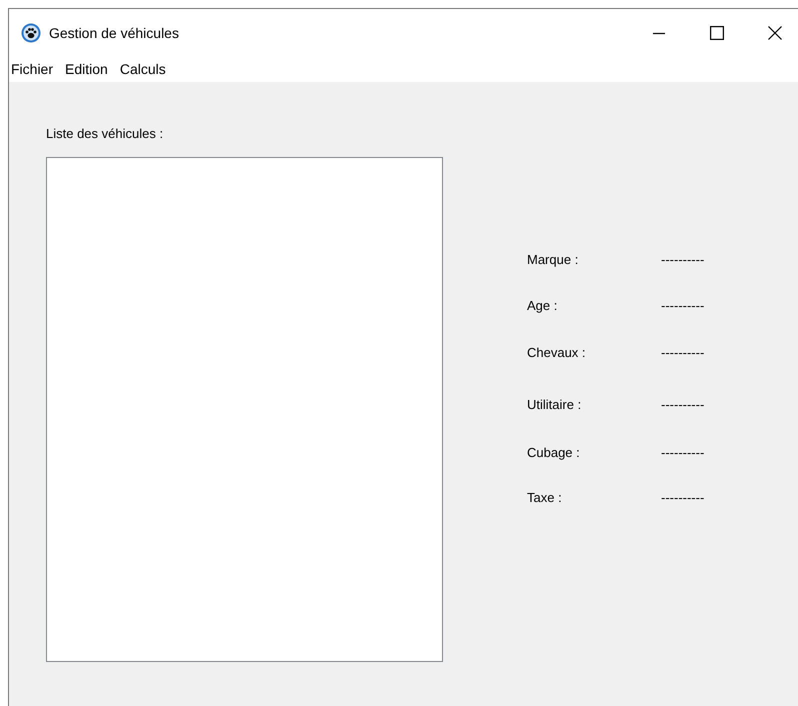  Describe the element at coordinates (554, 404) in the screenshot. I see `field-label: Utilitaire :` at that location.